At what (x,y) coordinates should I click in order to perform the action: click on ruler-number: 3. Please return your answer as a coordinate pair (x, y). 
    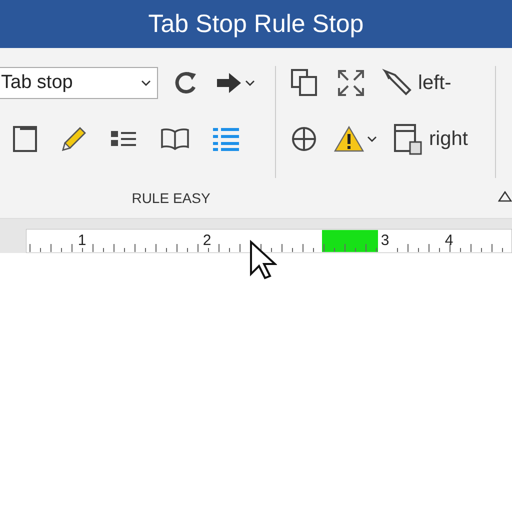
    Looking at the image, I should click on (385, 240).